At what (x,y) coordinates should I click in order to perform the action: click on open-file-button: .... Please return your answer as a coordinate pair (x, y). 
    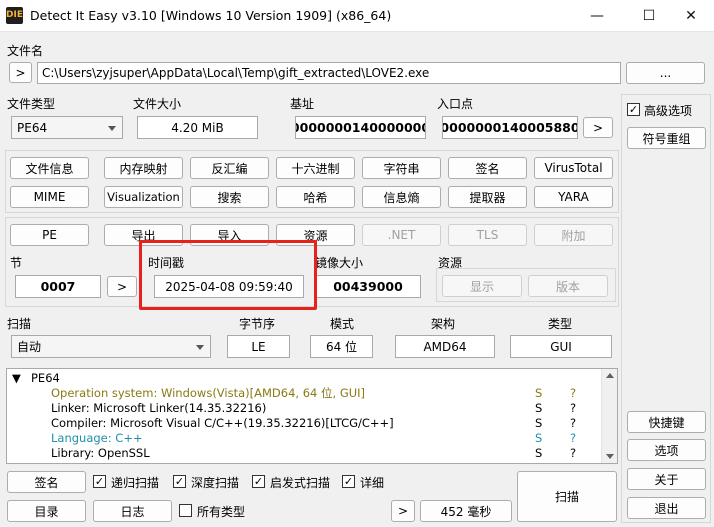
    Looking at the image, I should click on (665, 73).